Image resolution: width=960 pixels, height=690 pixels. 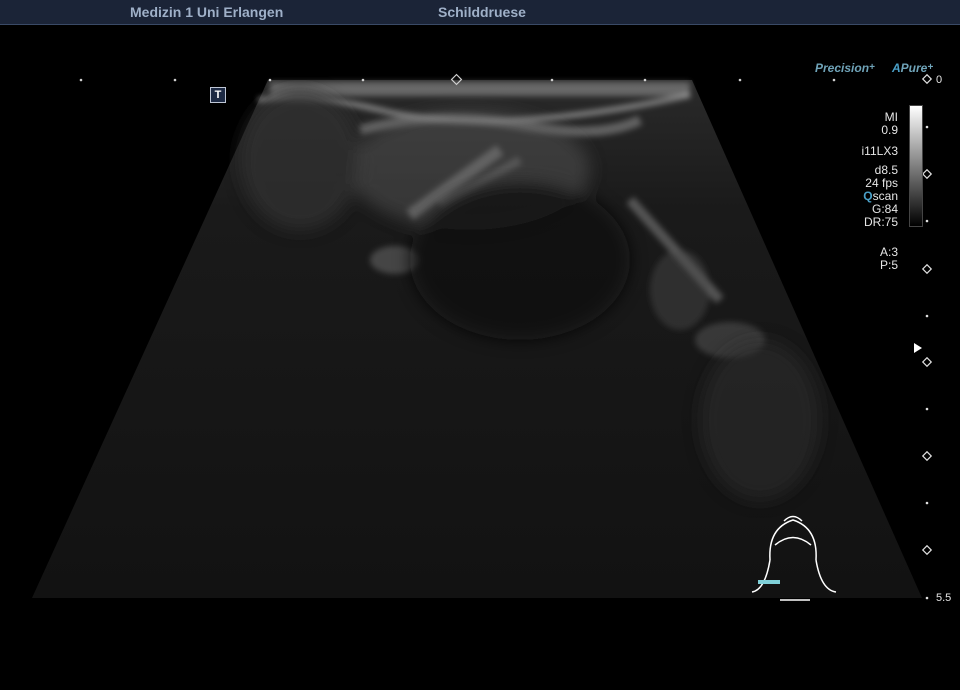 I want to click on apure-a: A, so click(x=896, y=68).